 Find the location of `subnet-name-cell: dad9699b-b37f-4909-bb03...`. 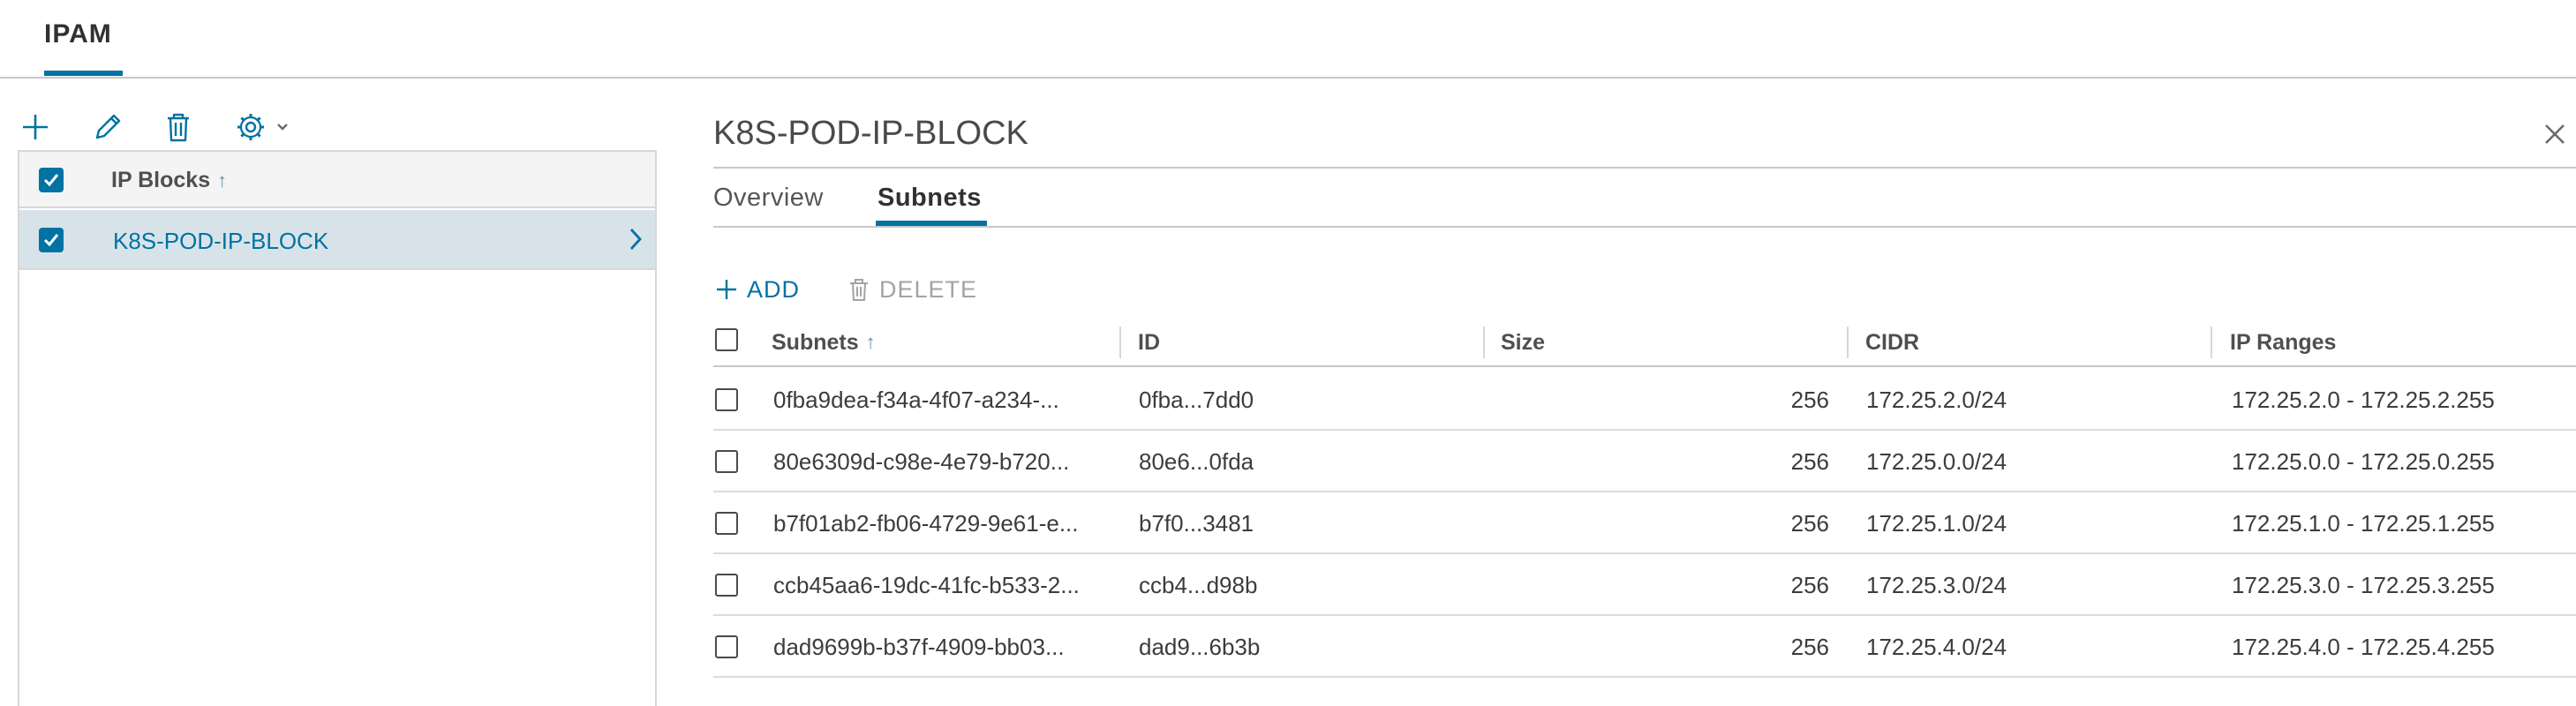

subnet-name-cell: dad9699b-b37f-4909-bb03... is located at coordinates (919, 647).